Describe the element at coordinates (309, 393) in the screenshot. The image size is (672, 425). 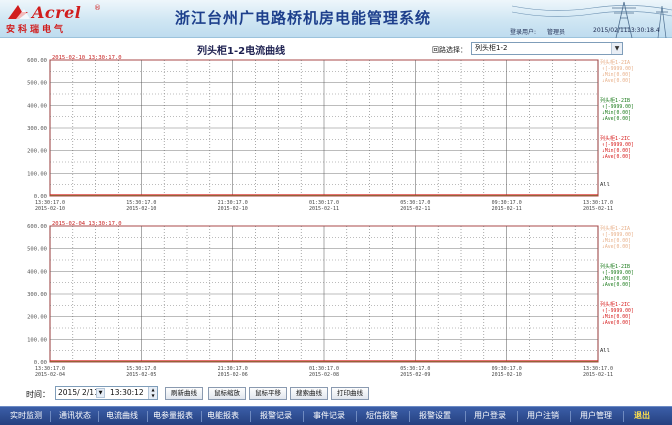
I see `search-curve-button: 搜索曲线` at that location.